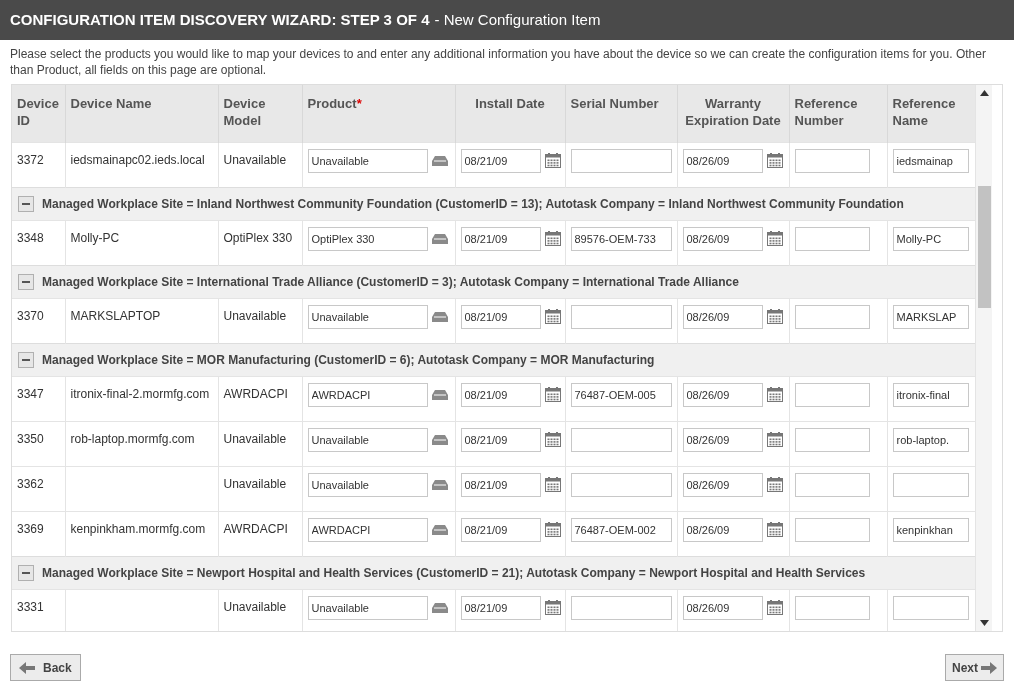  Describe the element at coordinates (930, 316) in the screenshot. I see `reference-name-field: MARKSLAP` at that location.